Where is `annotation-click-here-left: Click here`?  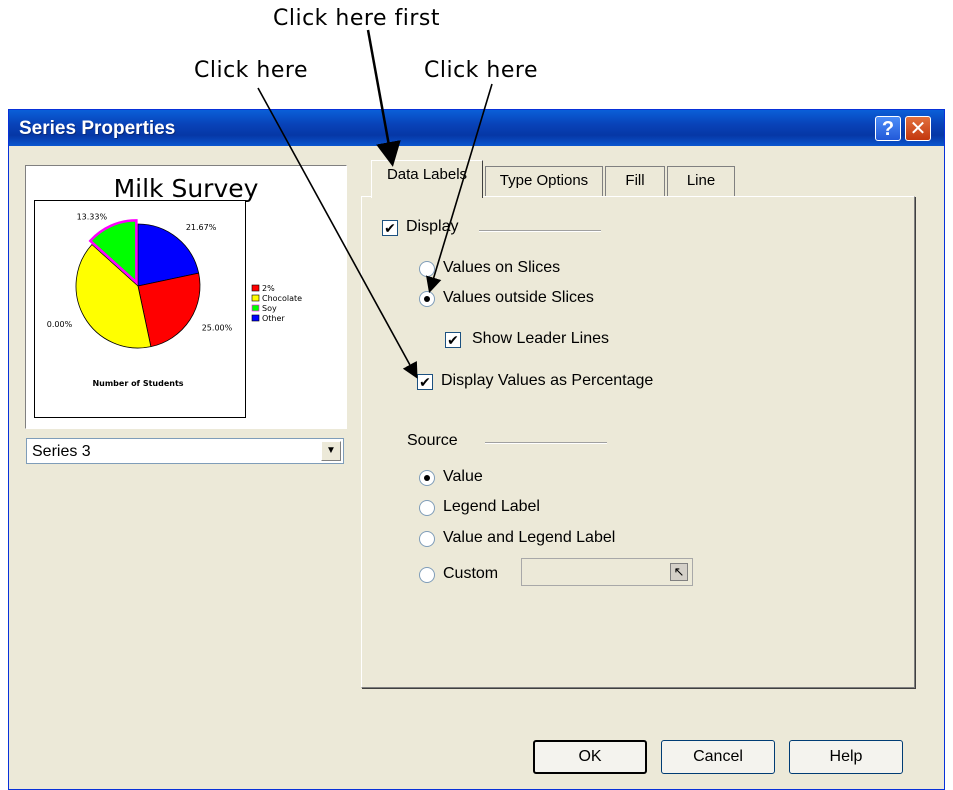 annotation-click-here-left: Click here is located at coordinates (251, 70).